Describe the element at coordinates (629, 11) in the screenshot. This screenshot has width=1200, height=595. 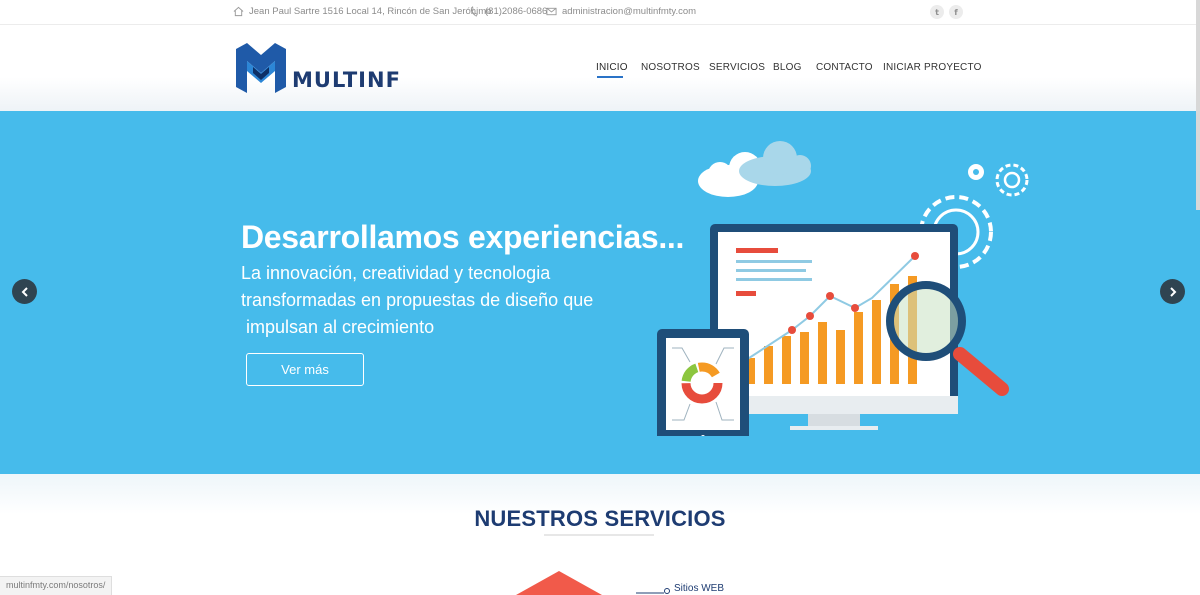
I see `email-text: administracion@multinfmty.com` at that location.